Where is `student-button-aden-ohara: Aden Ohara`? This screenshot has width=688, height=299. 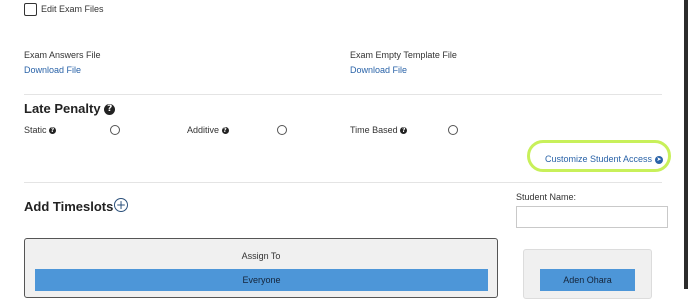
student-button-aden-ohara: Aden Ohara is located at coordinates (587, 280).